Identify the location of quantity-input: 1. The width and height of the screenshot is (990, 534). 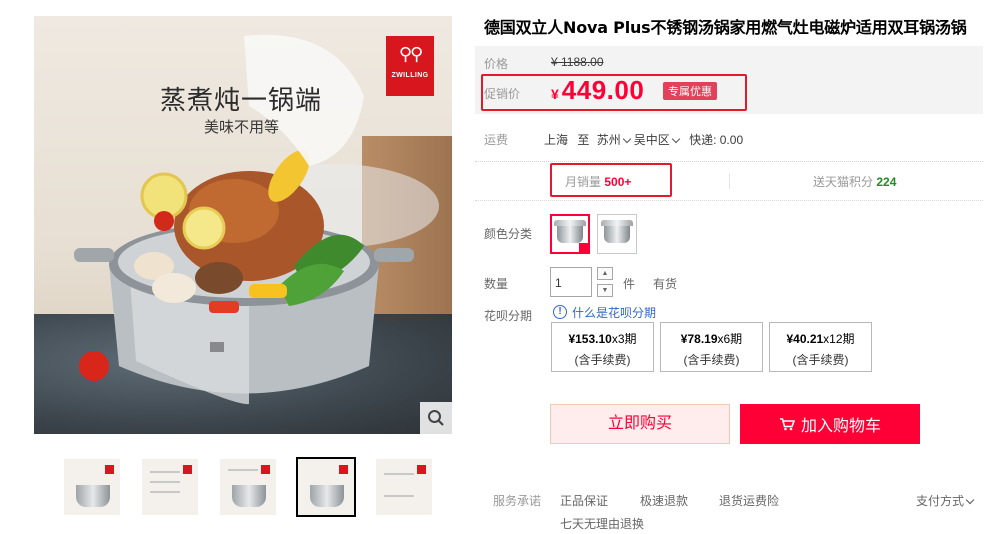
(571, 282).